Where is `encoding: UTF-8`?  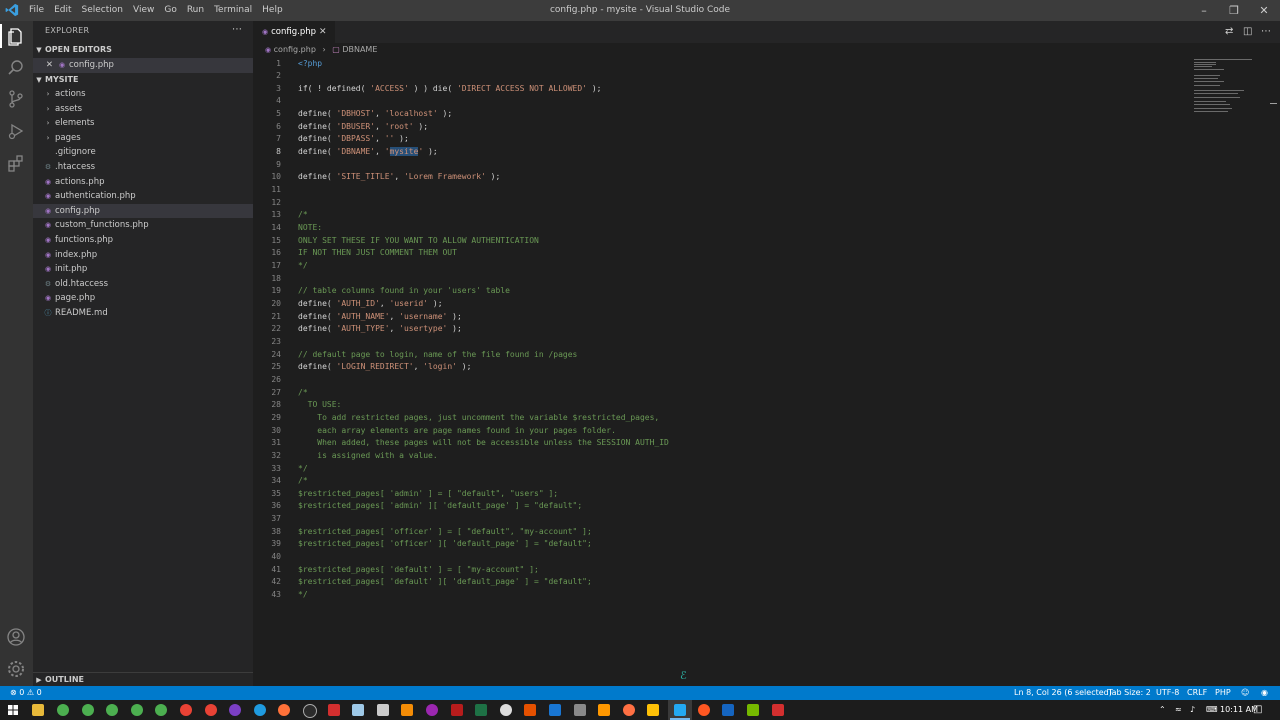 encoding: UTF-8 is located at coordinates (1167, 693).